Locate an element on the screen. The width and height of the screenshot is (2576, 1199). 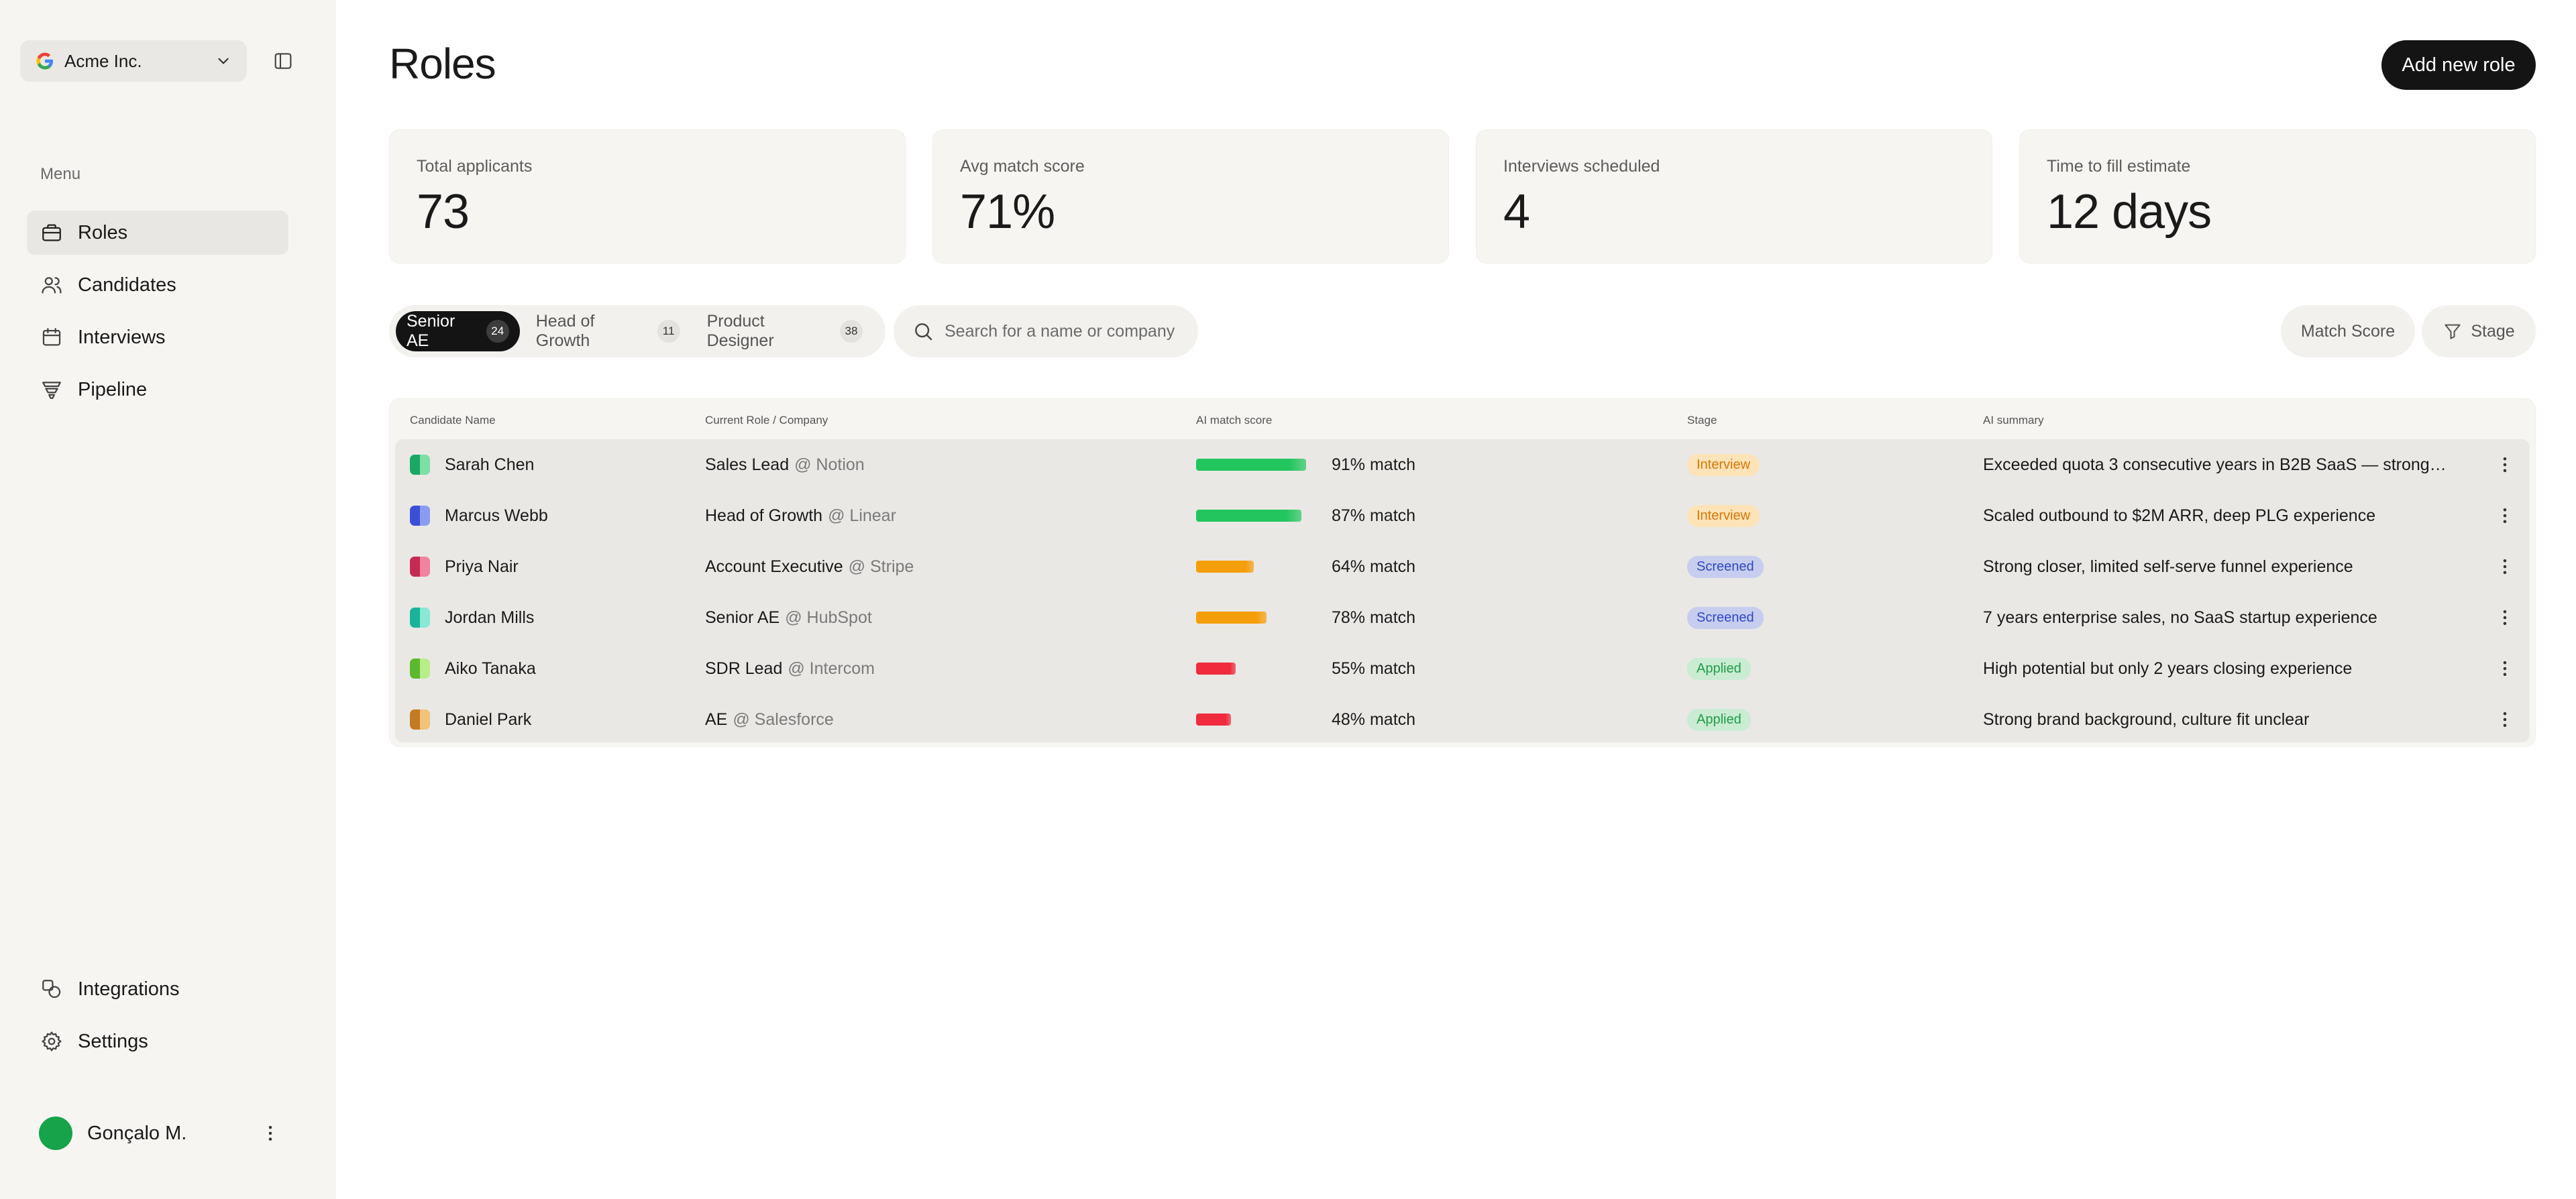
search-box is located at coordinates (1046, 331).